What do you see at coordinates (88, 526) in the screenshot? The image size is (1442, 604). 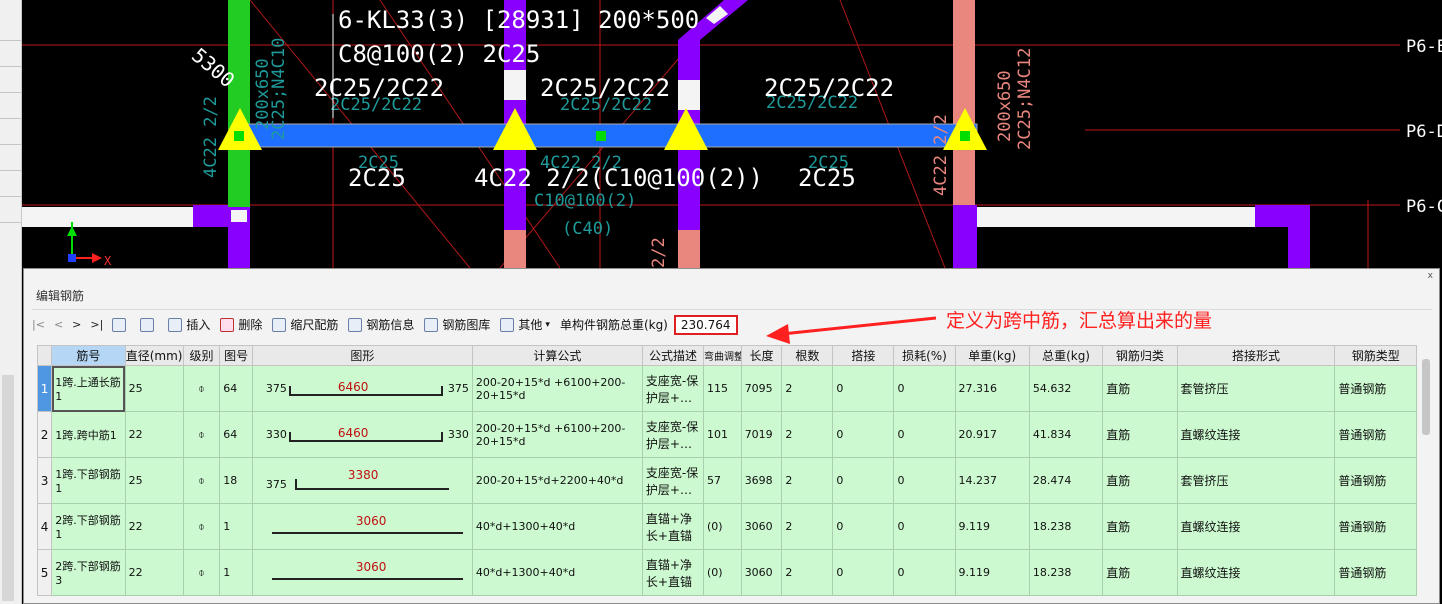 I see `cell-name: 2跨.下部钢筋1` at bounding box center [88, 526].